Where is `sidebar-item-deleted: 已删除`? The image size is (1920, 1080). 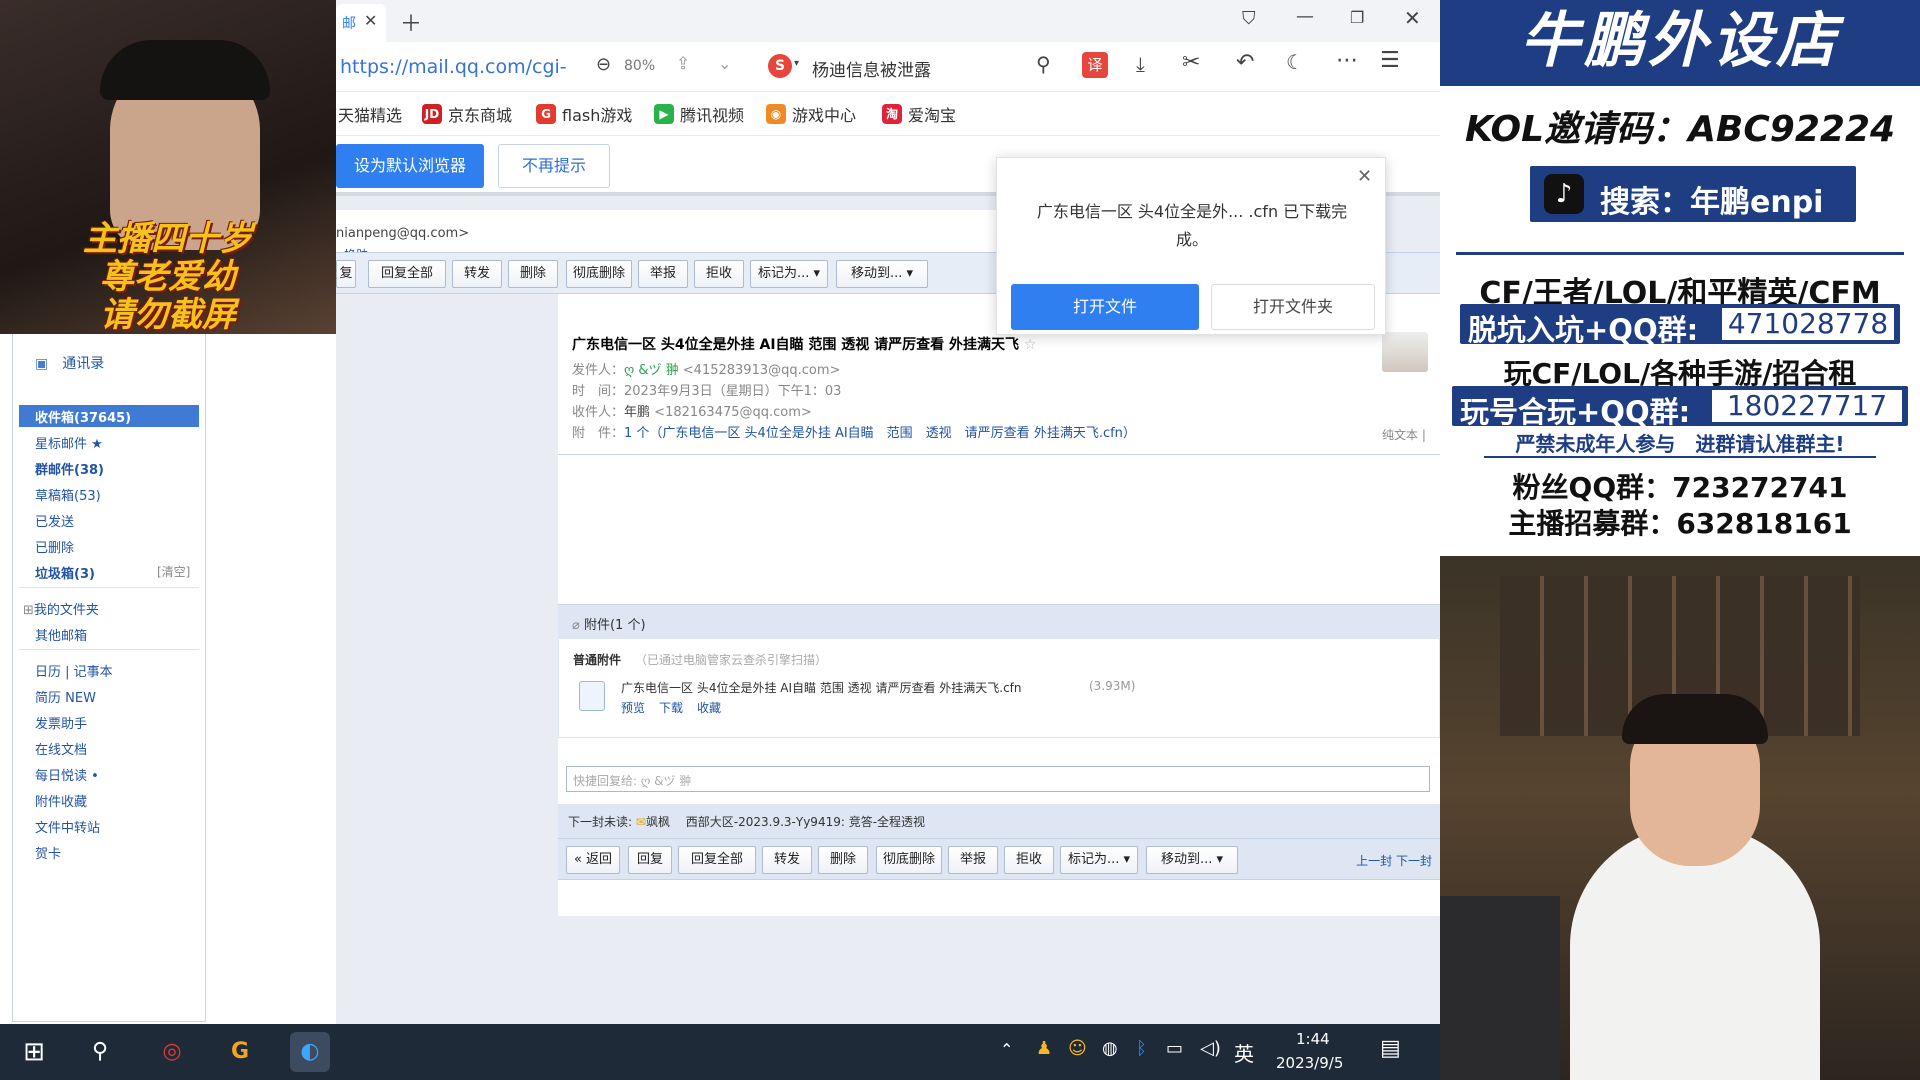
sidebar-item-deleted: 已删除 is located at coordinates (54, 546).